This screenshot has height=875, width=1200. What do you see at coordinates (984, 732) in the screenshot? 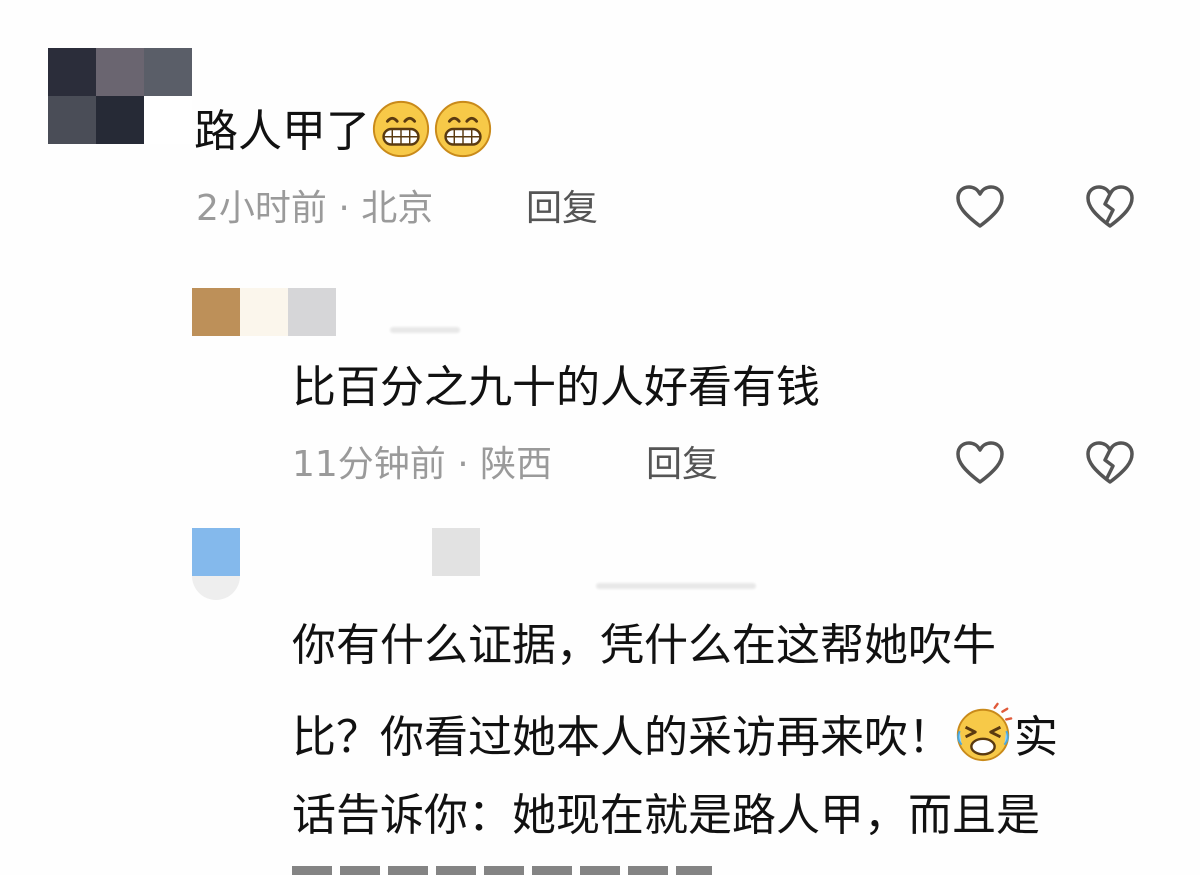
I see `crying-laughing-emoji` at bounding box center [984, 732].